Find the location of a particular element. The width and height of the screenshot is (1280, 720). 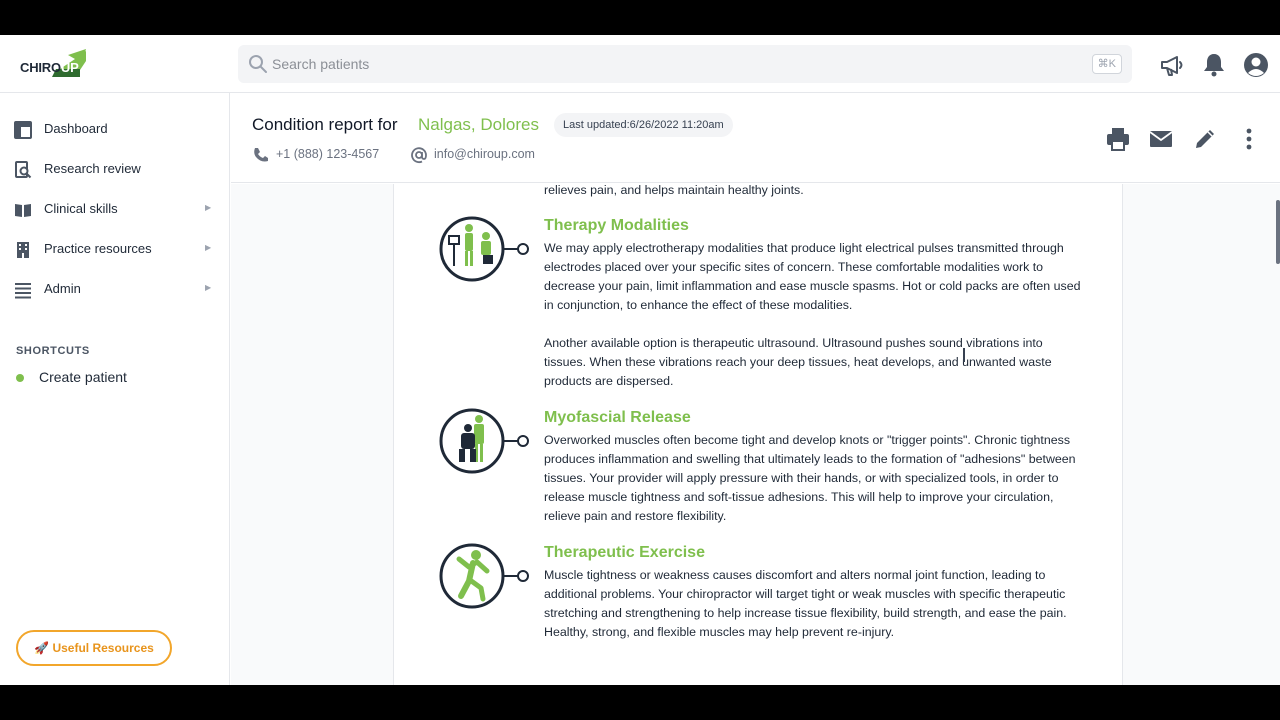

sidebar-item-label: Dashboard is located at coordinates (76, 128).